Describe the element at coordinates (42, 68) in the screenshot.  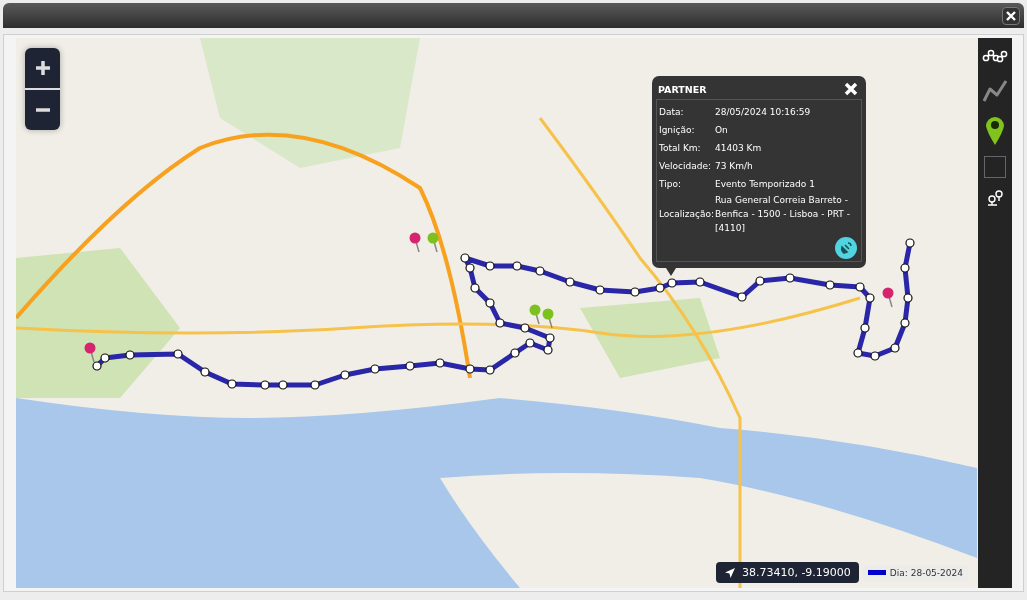
I see `plus-icon` at that location.